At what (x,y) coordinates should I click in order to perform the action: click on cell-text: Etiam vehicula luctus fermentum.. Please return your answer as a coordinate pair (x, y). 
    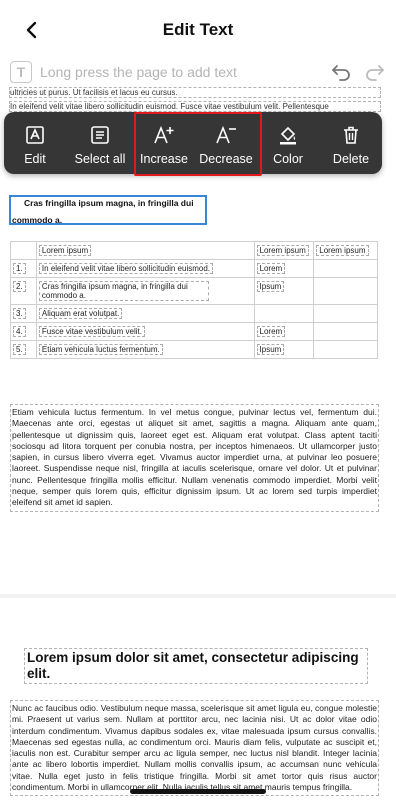
    Looking at the image, I should click on (100, 349).